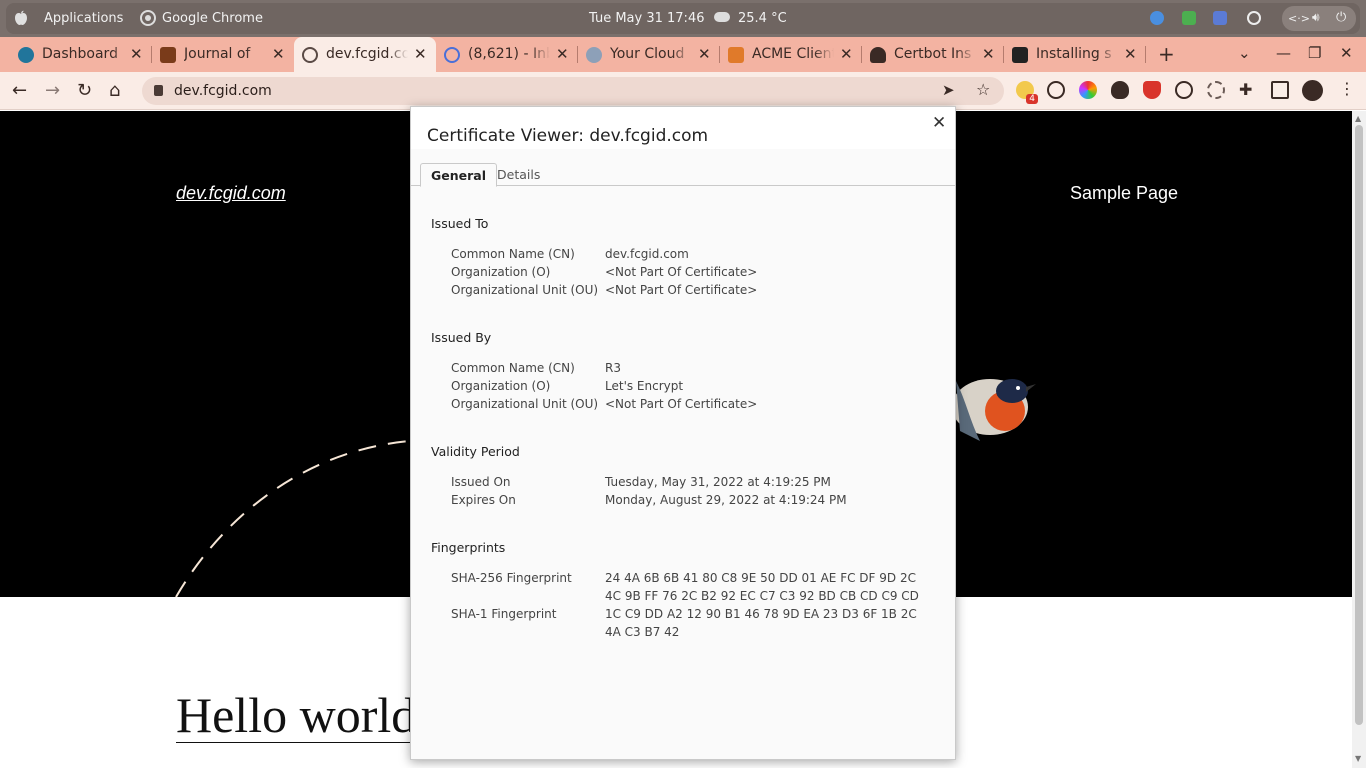 Image resolution: width=1366 pixels, height=768 pixels. What do you see at coordinates (1245, 89) in the screenshot?
I see `extensions-puzzle-icon: ✚` at bounding box center [1245, 89].